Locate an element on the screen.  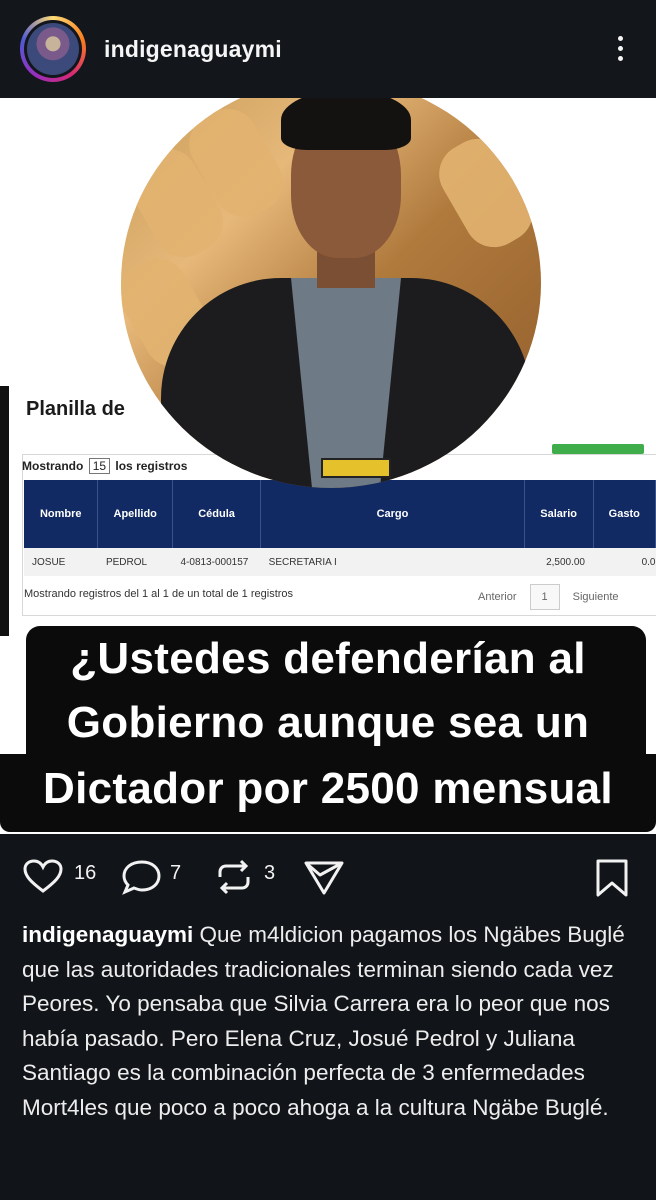
overlay-line-3: Dictador por 2500 mensual is located at coordinates (328, 788).